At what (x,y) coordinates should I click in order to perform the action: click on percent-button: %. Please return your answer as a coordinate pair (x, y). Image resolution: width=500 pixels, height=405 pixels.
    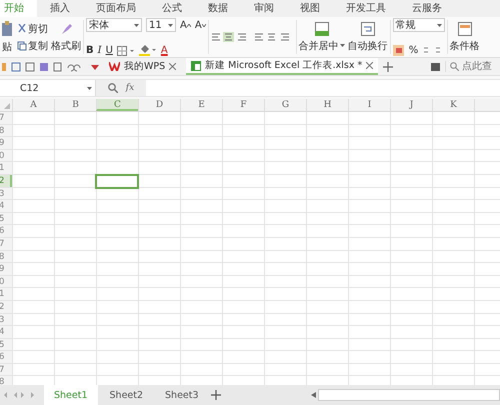
    Looking at the image, I should click on (413, 50).